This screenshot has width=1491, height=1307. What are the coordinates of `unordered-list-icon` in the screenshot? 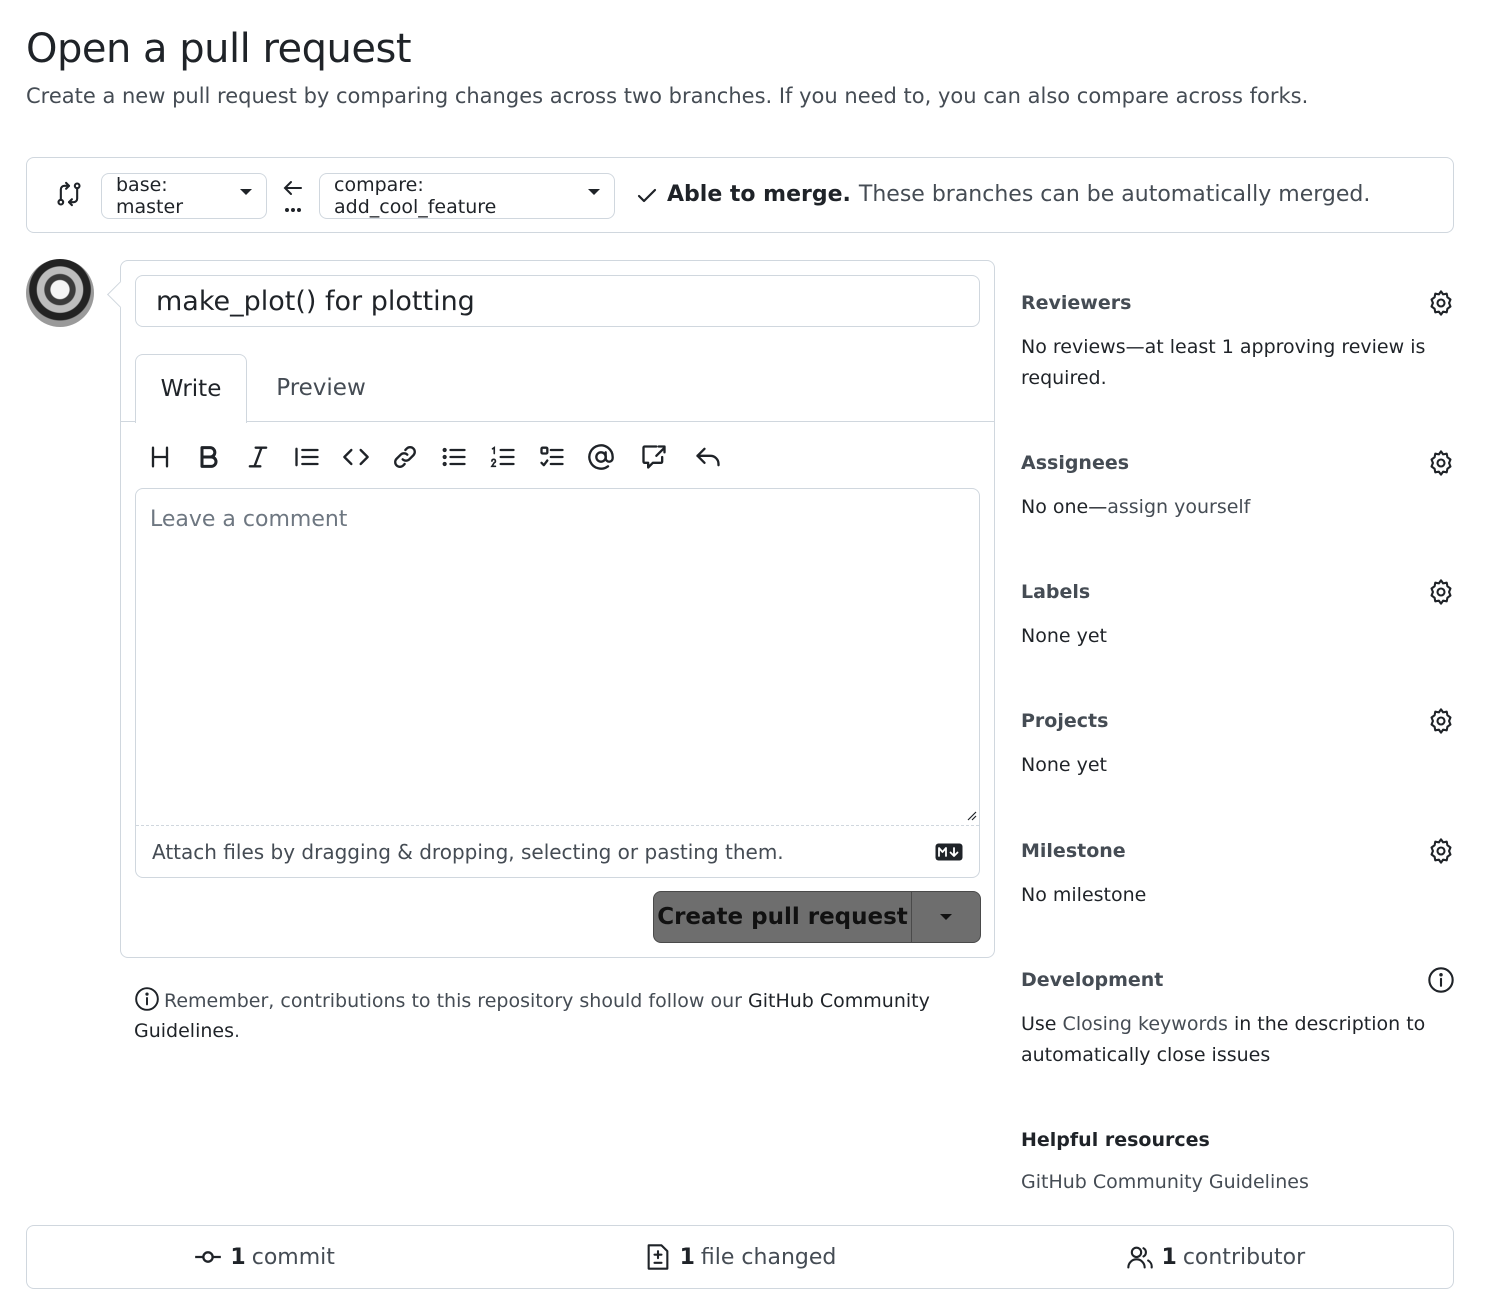 It's located at (454, 457).